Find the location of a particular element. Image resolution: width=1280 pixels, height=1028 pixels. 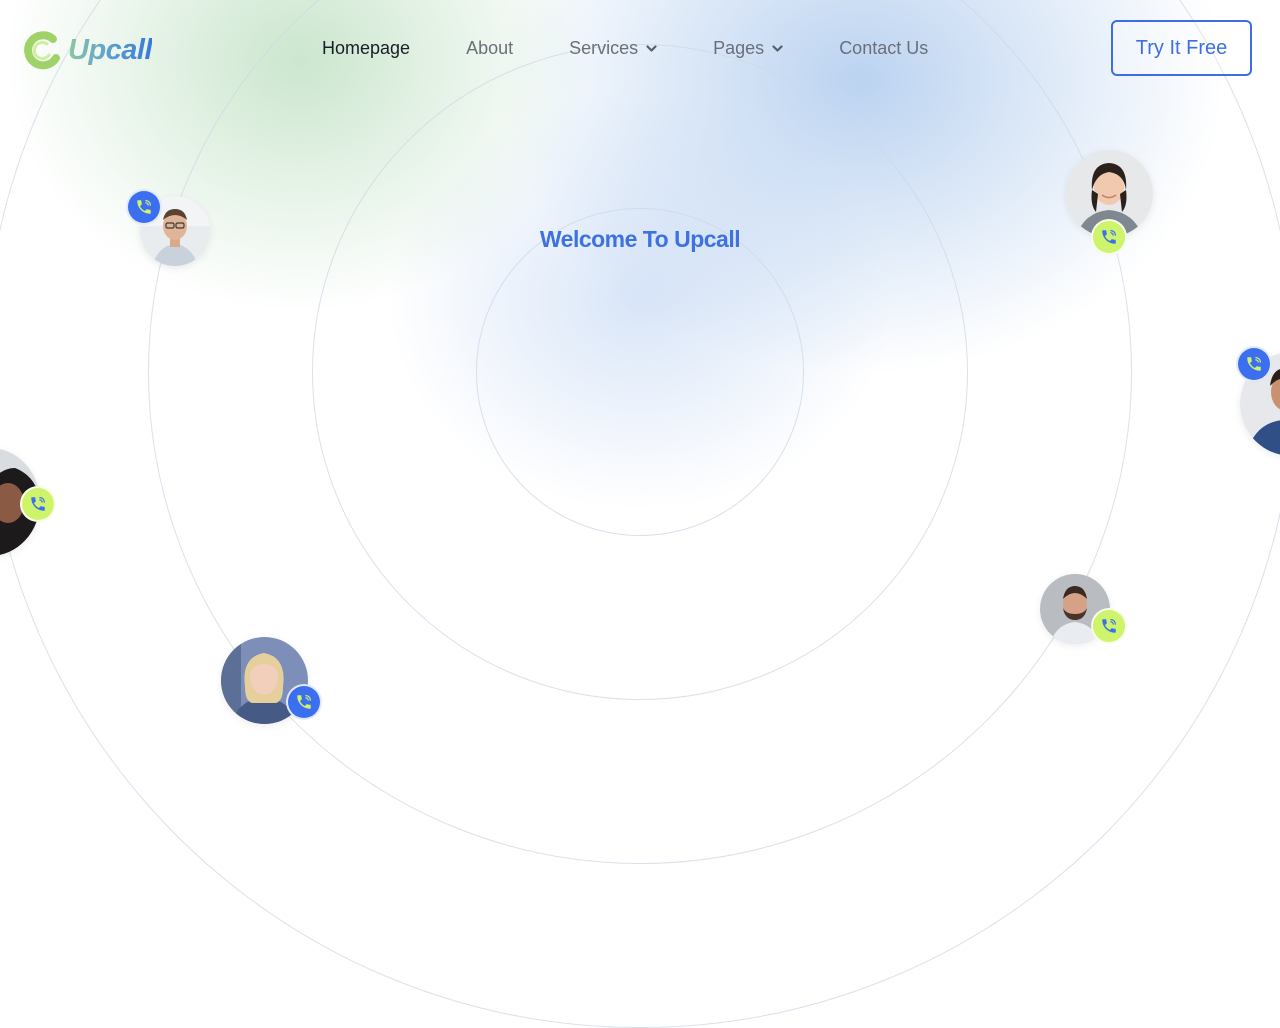

nav-item-pages: Pages is located at coordinates (748, 48).